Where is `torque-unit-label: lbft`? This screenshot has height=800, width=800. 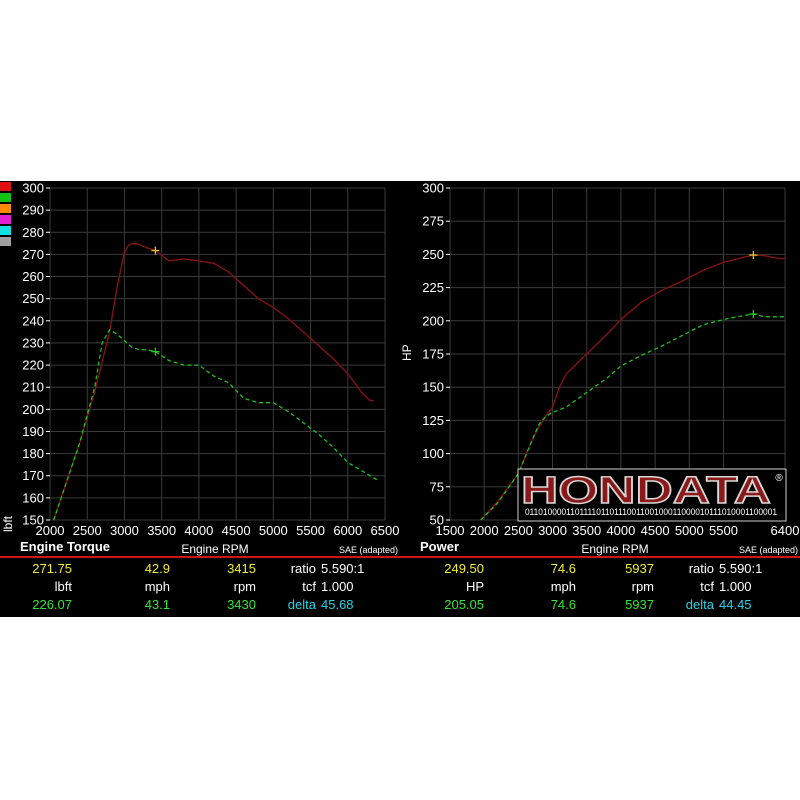 torque-unit-label: lbft is located at coordinates (63, 586).